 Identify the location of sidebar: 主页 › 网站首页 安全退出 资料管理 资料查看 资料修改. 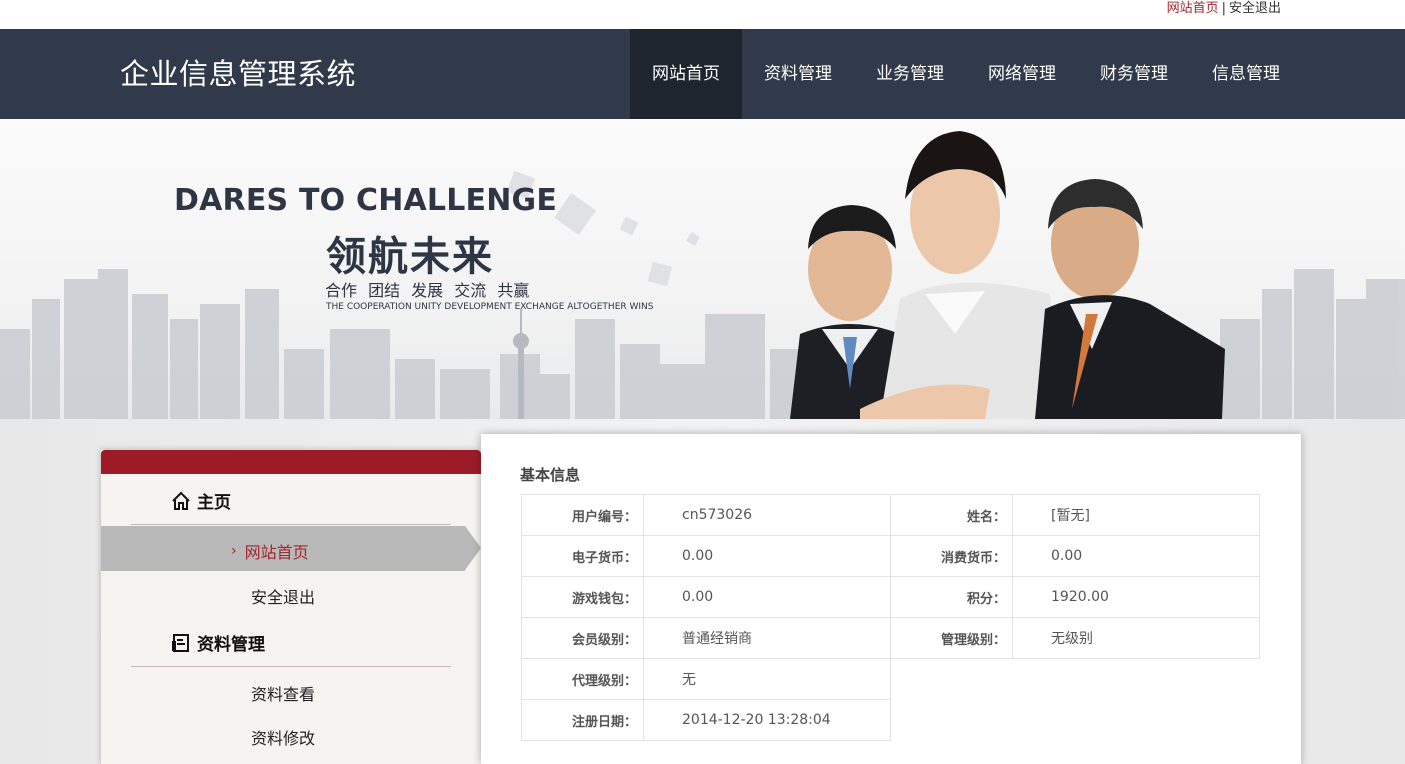
(291, 607).